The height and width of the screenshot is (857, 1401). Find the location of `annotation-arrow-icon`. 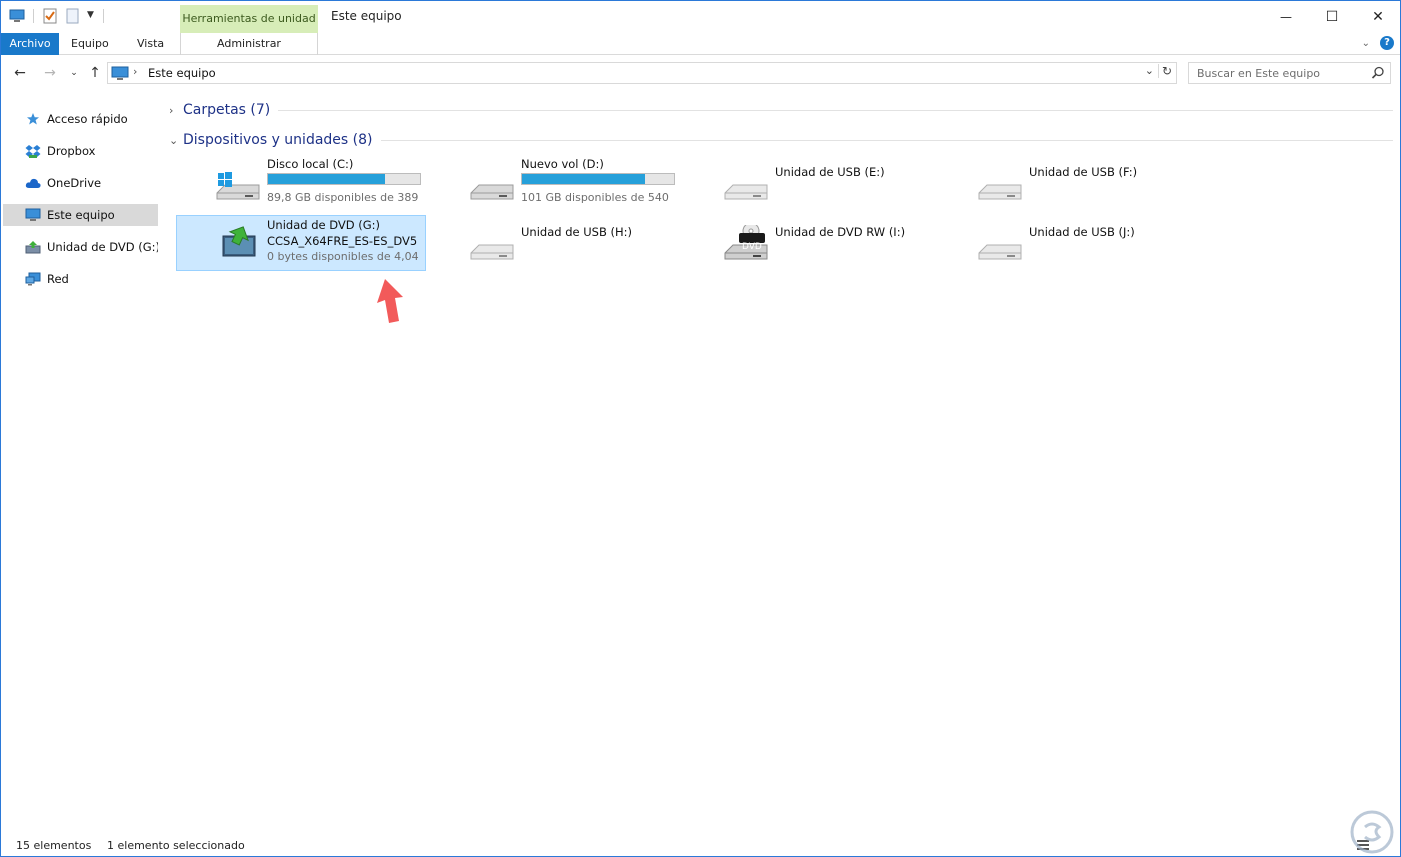

annotation-arrow-icon is located at coordinates (390, 301).